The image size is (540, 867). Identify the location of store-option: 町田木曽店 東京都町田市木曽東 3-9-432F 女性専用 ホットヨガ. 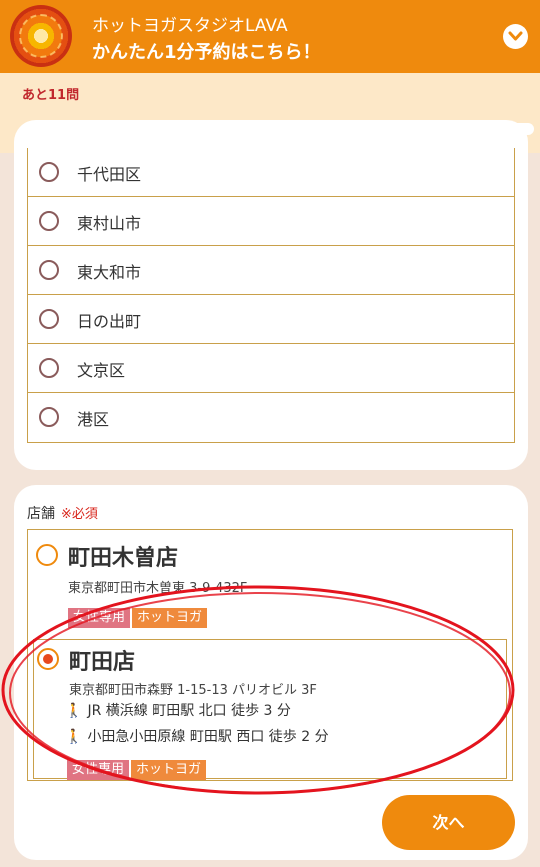
(270, 583).